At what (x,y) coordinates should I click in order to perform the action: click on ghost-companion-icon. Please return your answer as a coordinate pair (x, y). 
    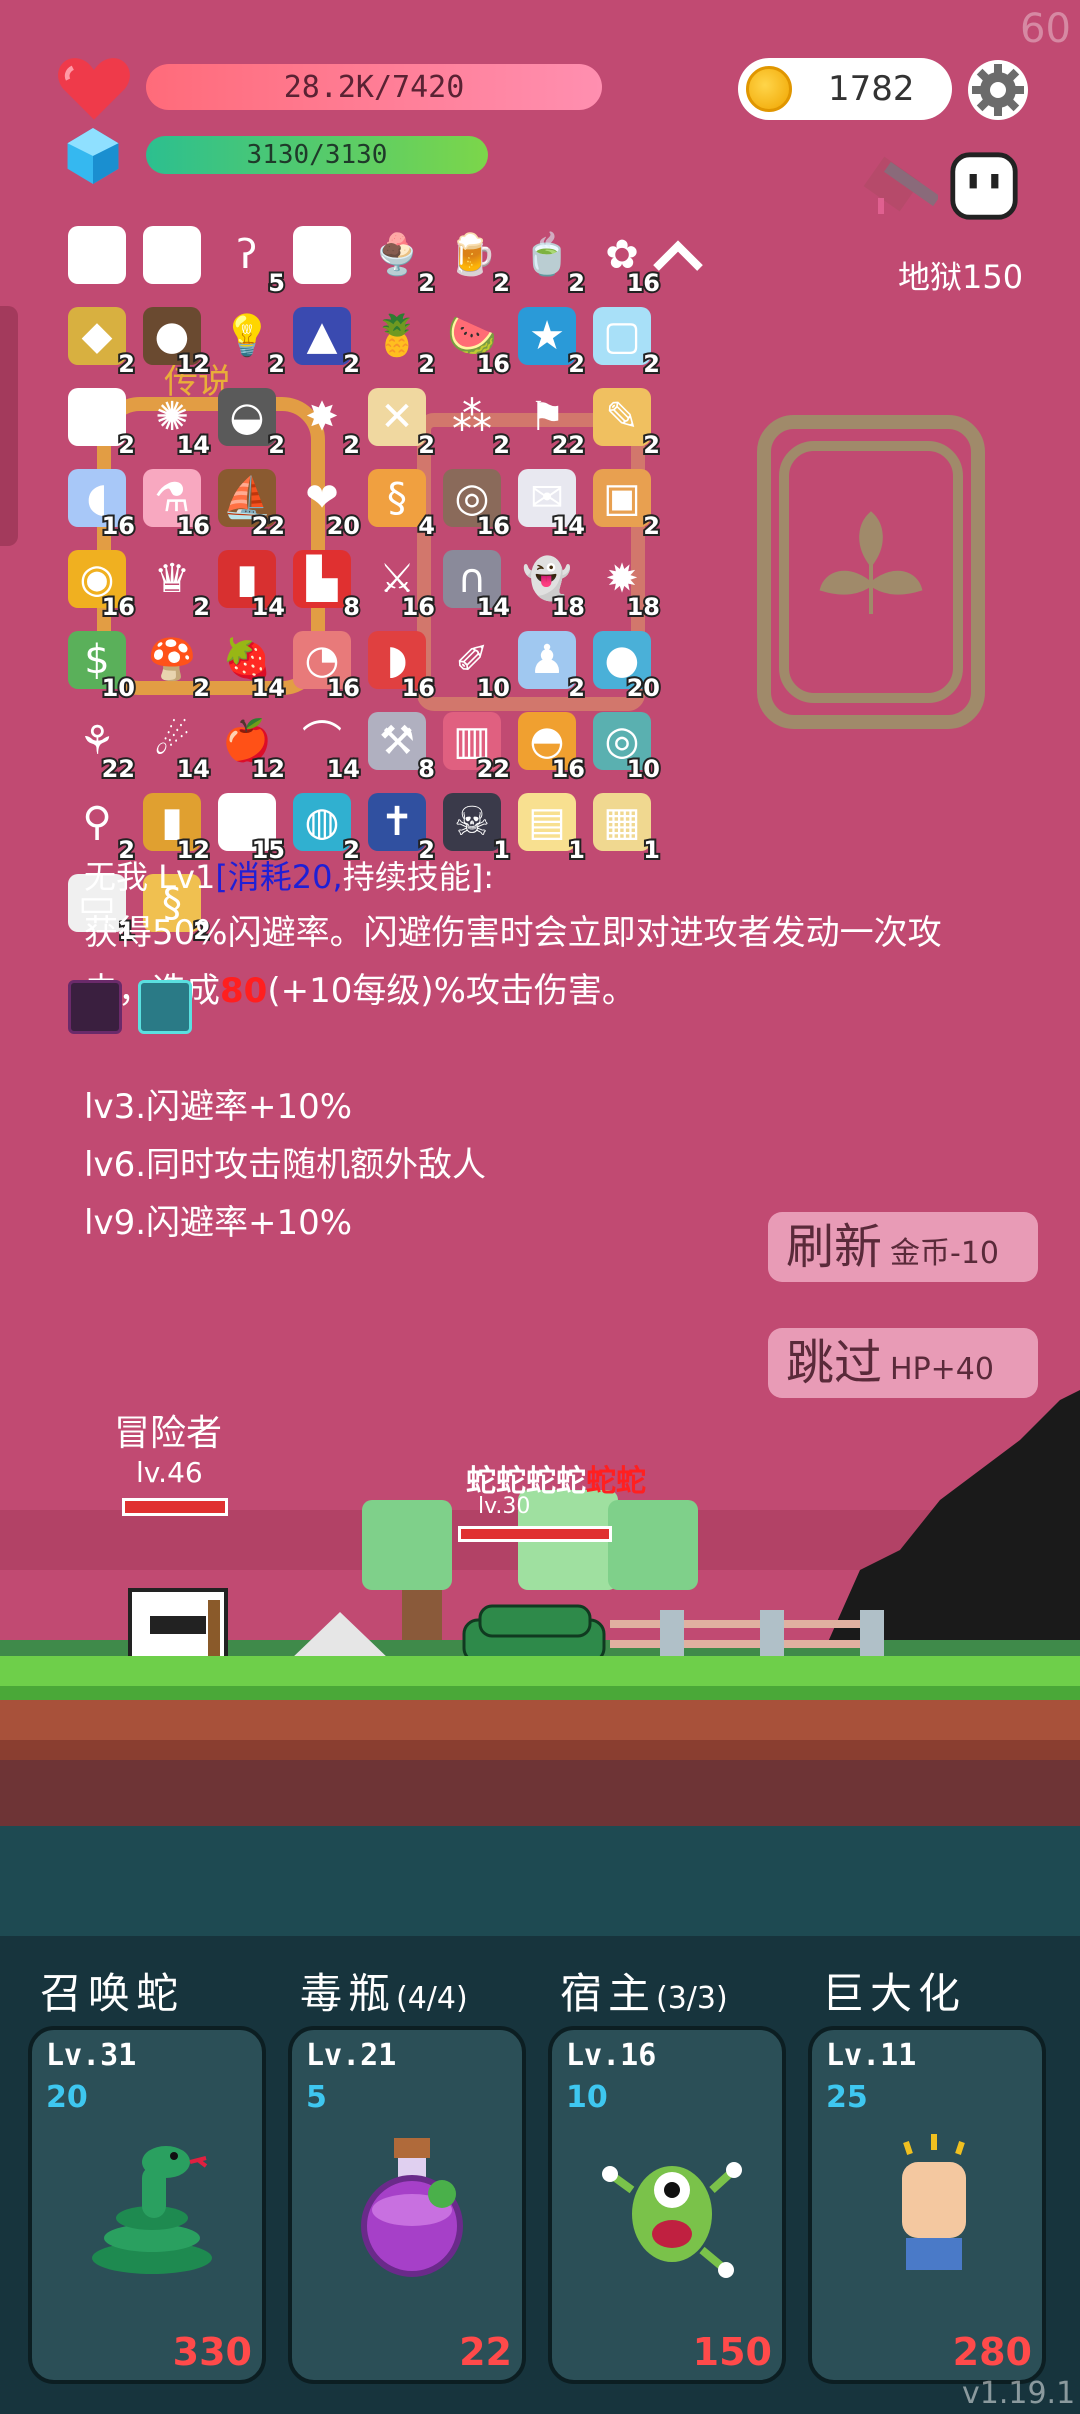
    Looking at the image, I should click on (984, 186).